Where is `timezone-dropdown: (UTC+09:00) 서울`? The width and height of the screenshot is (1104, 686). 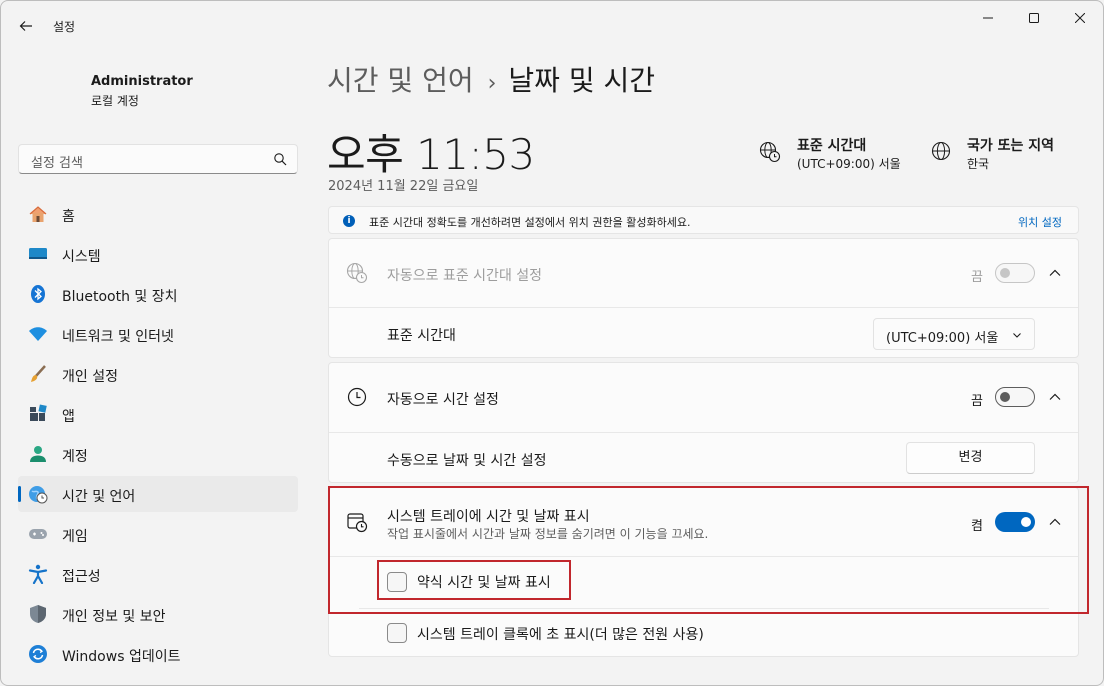 timezone-dropdown: (UTC+09:00) 서울 is located at coordinates (954, 334).